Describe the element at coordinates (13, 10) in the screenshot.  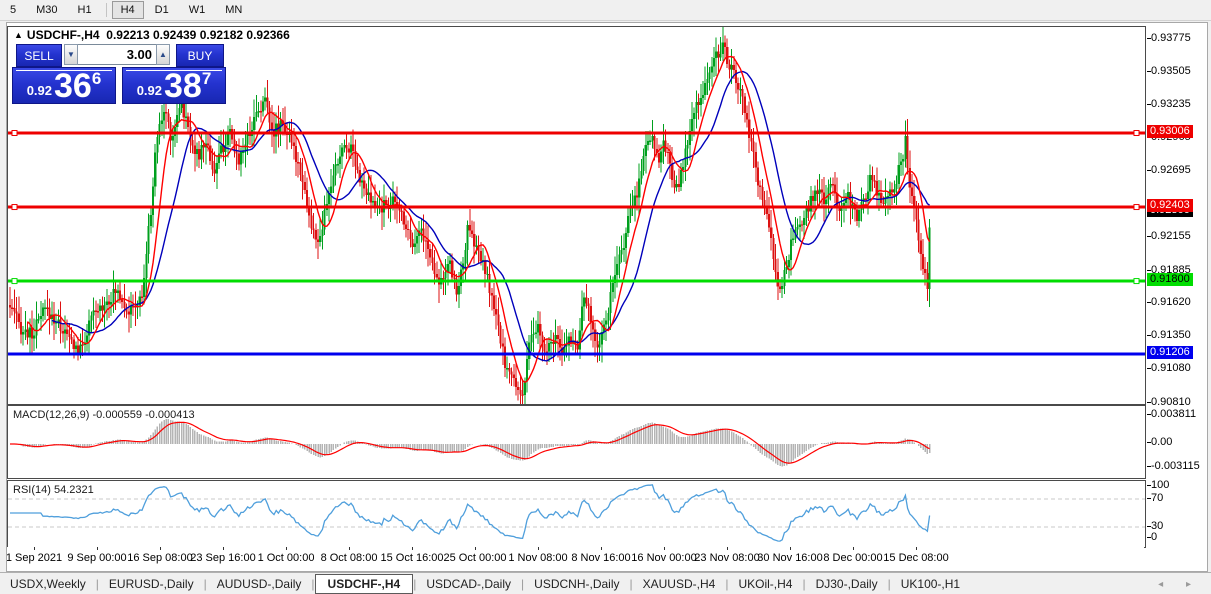
I see `timeframe-button-5: 5` at that location.